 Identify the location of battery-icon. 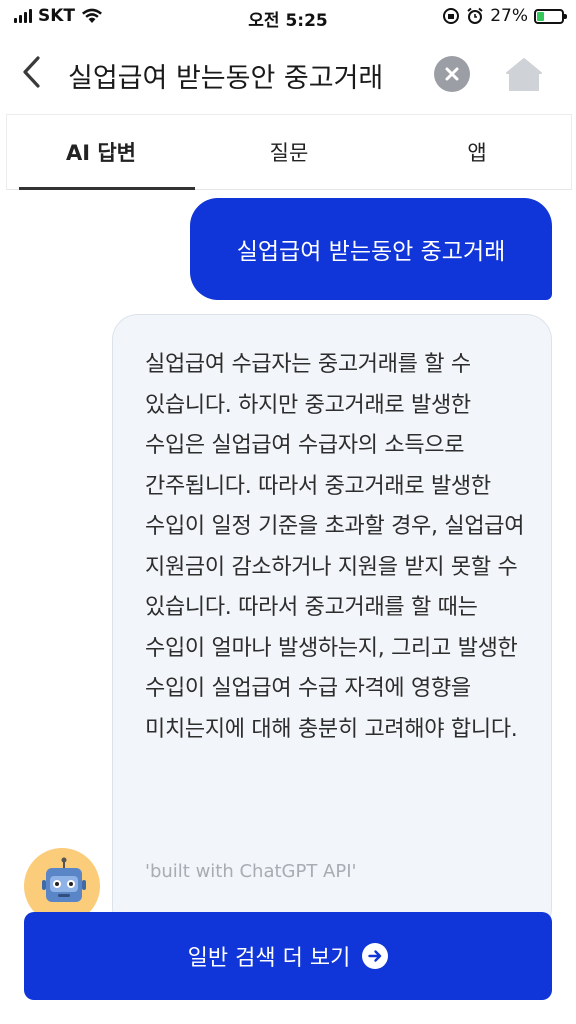
(550, 16).